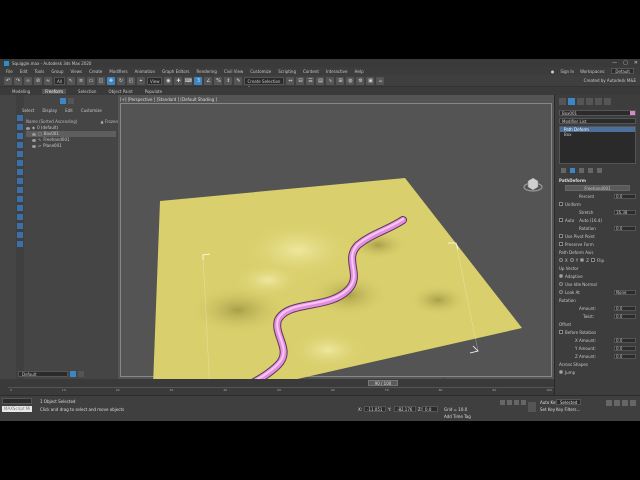  Describe the element at coordinates (43, 374) in the screenshot. I see `current-layer-dropdown: Default` at that location.